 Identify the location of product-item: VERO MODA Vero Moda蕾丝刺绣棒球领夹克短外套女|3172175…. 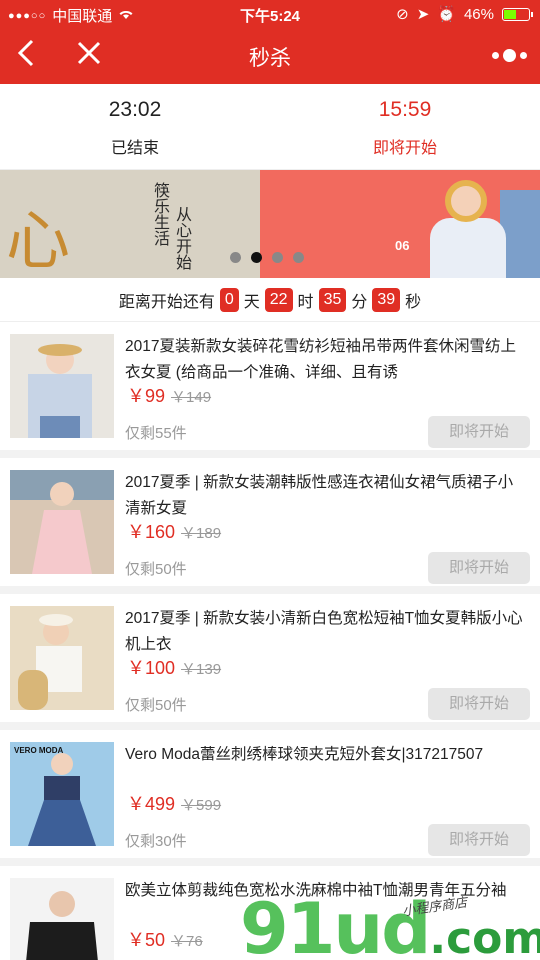
(270, 798).